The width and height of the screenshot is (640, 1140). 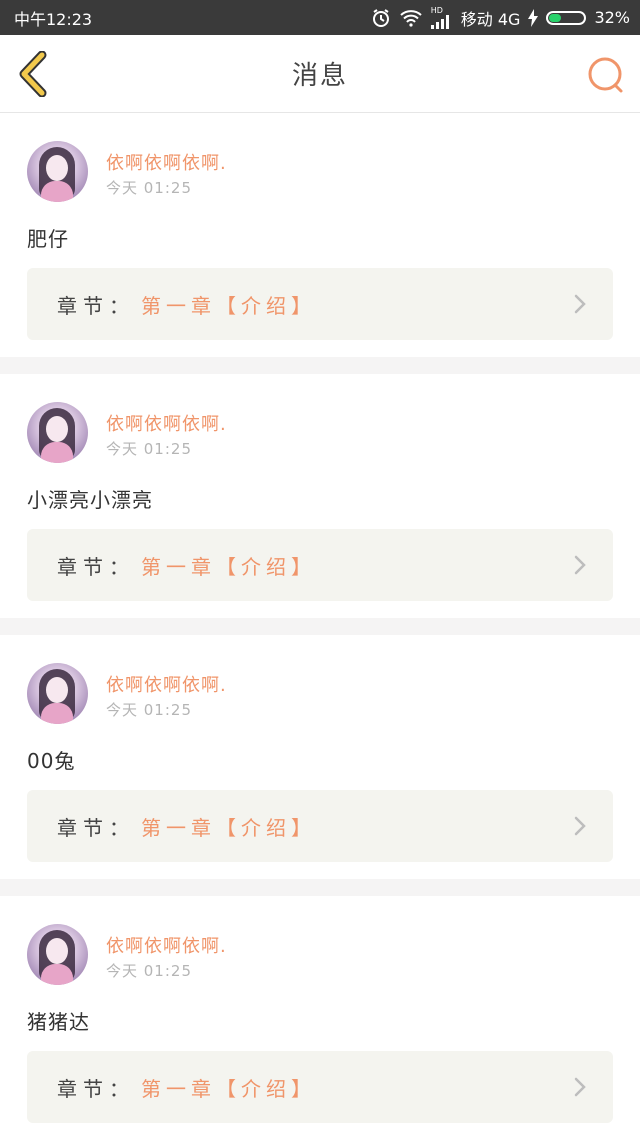 I want to click on page-title: 消息, so click(x=319, y=76).